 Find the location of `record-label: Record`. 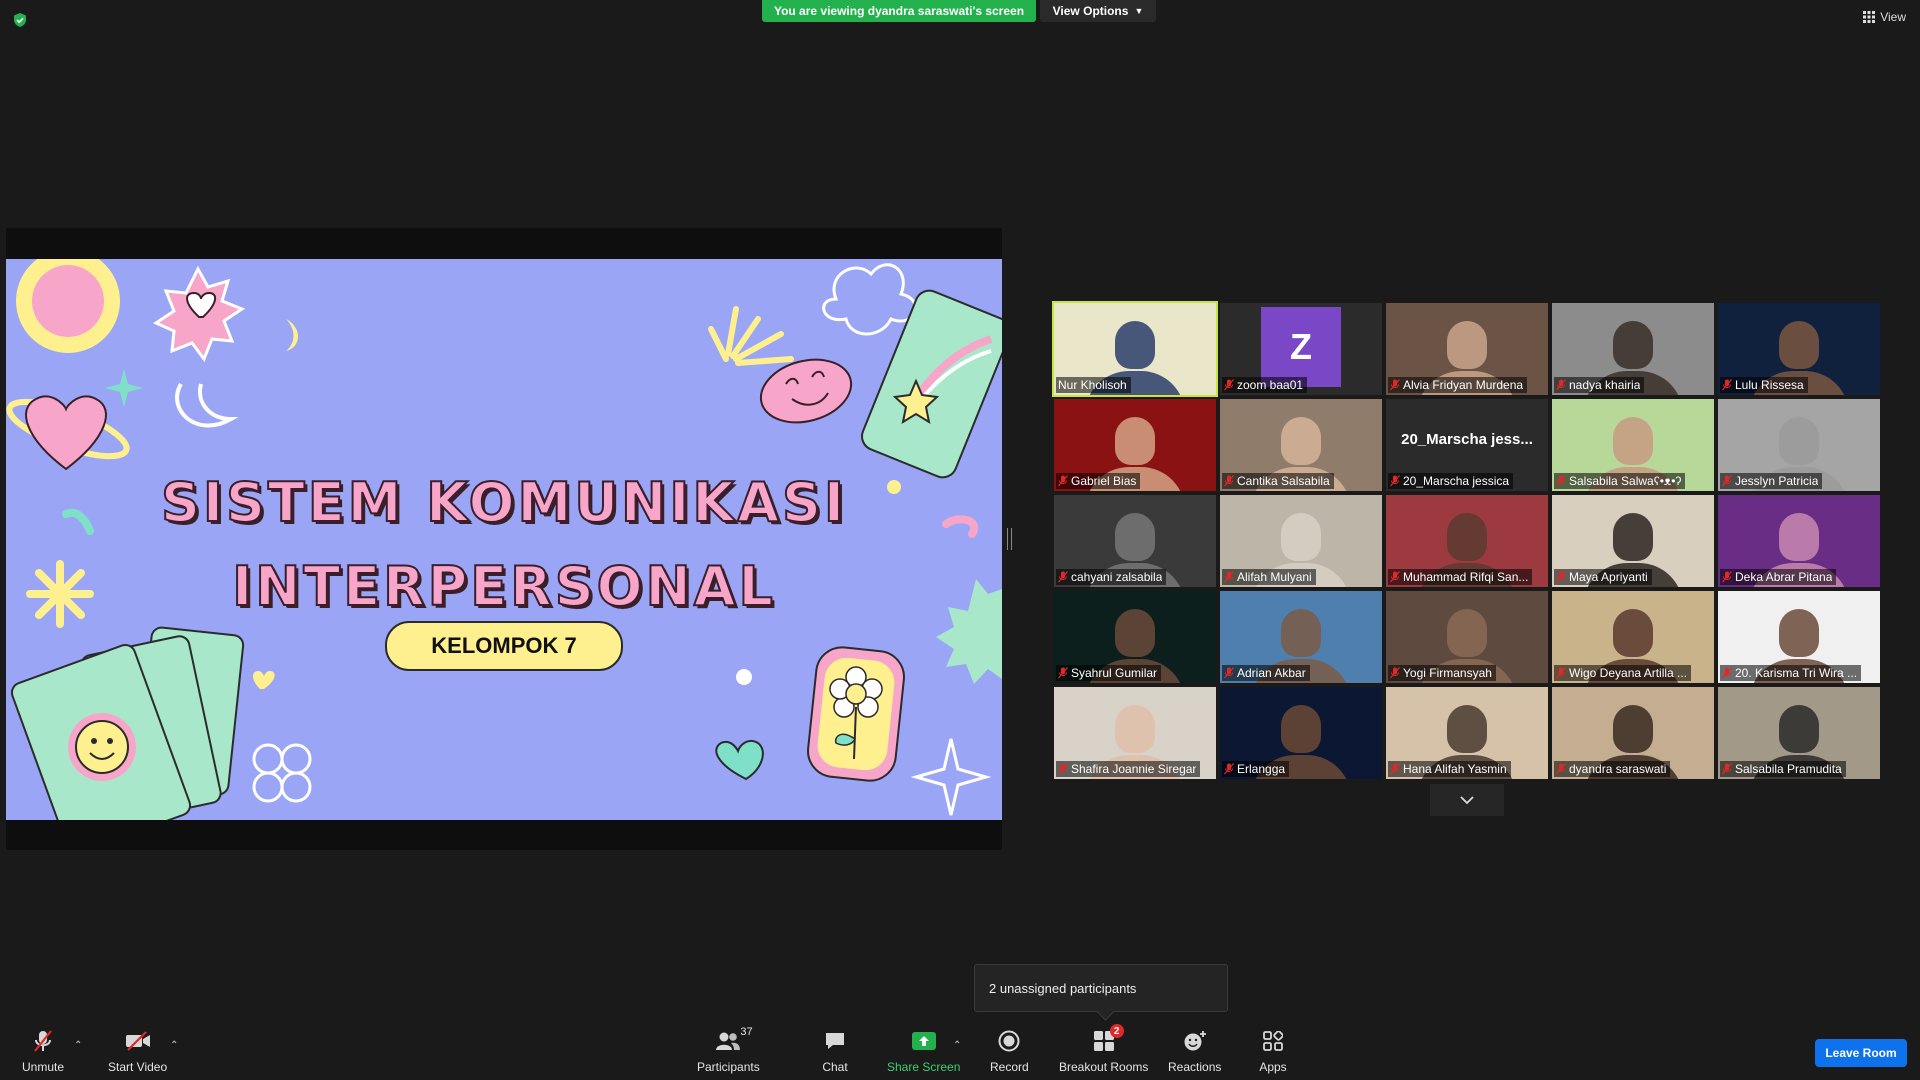

record-label: Record is located at coordinates (1009, 1067).